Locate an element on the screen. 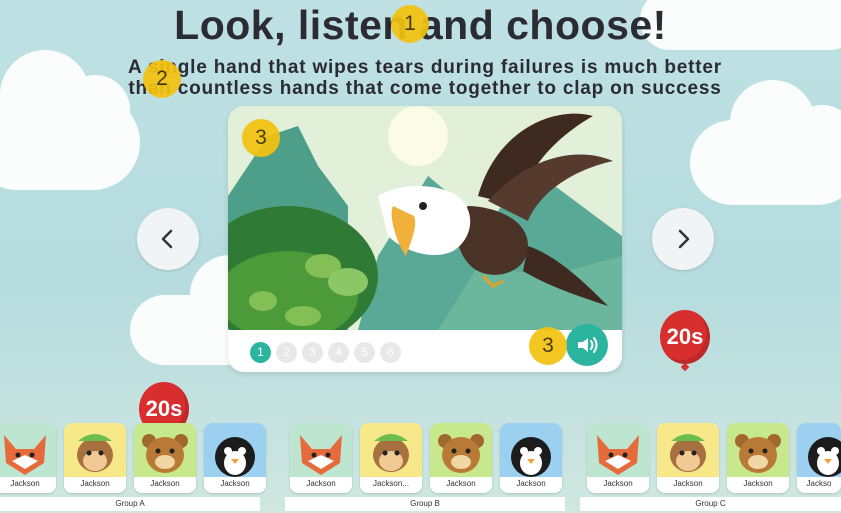 The image size is (841, 513). chevron-left-icon is located at coordinates (167, 239).